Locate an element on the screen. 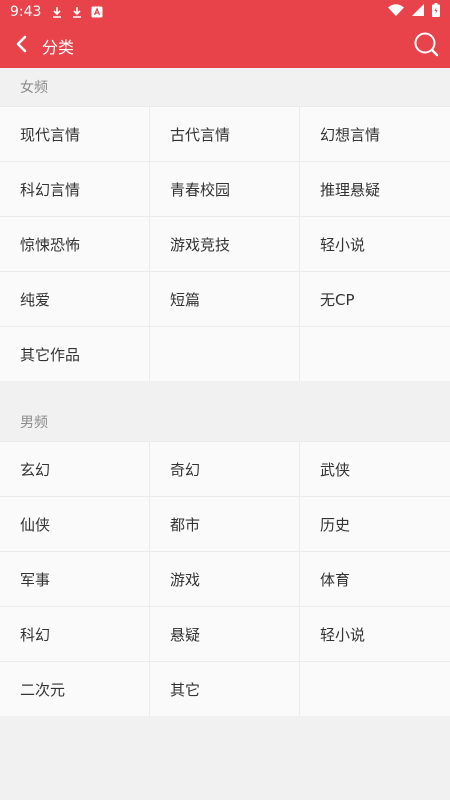 The height and width of the screenshot is (800, 450). section-header-male: 男频 is located at coordinates (225, 422).